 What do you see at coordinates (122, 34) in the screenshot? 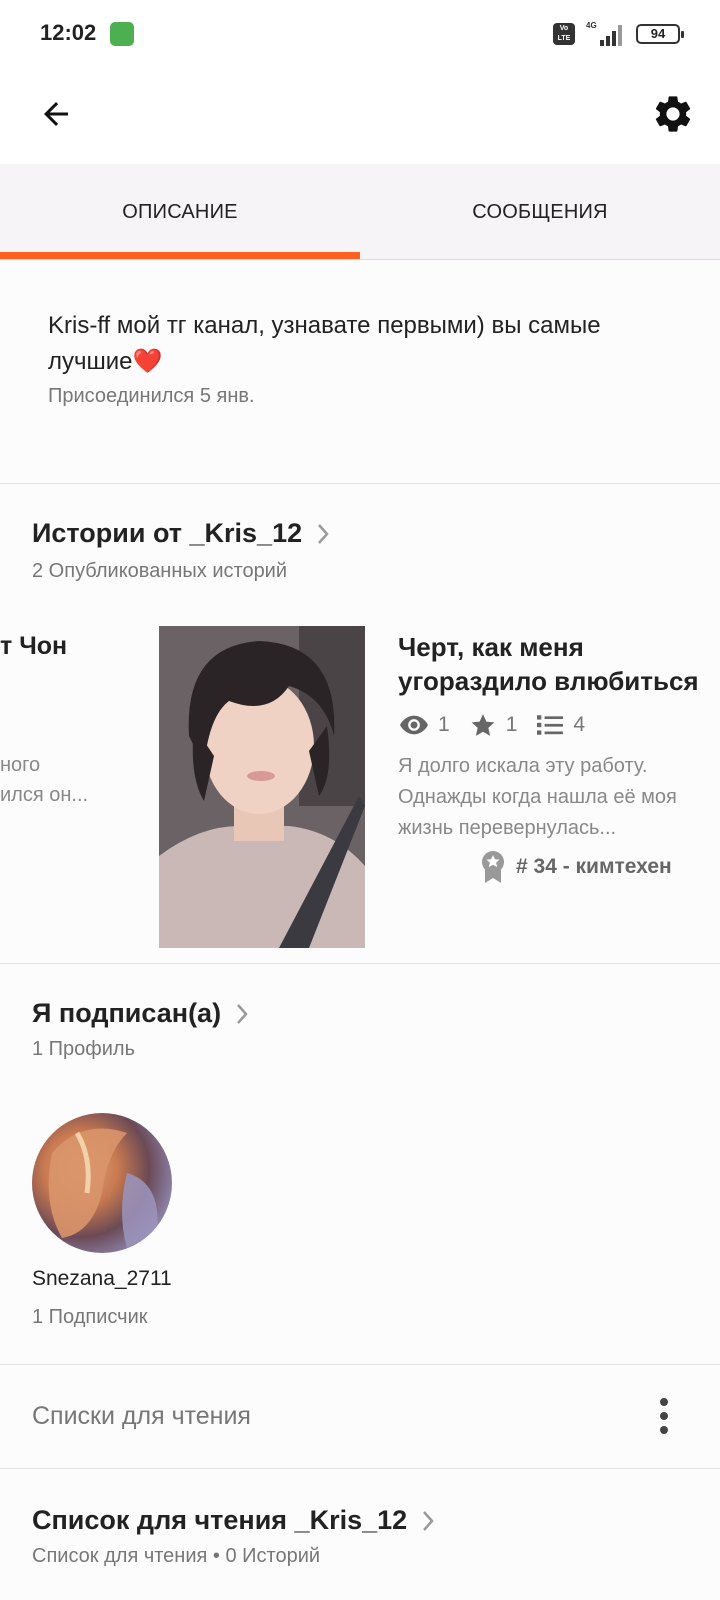
I see `app-notification-icon` at bounding box center [122, 34].